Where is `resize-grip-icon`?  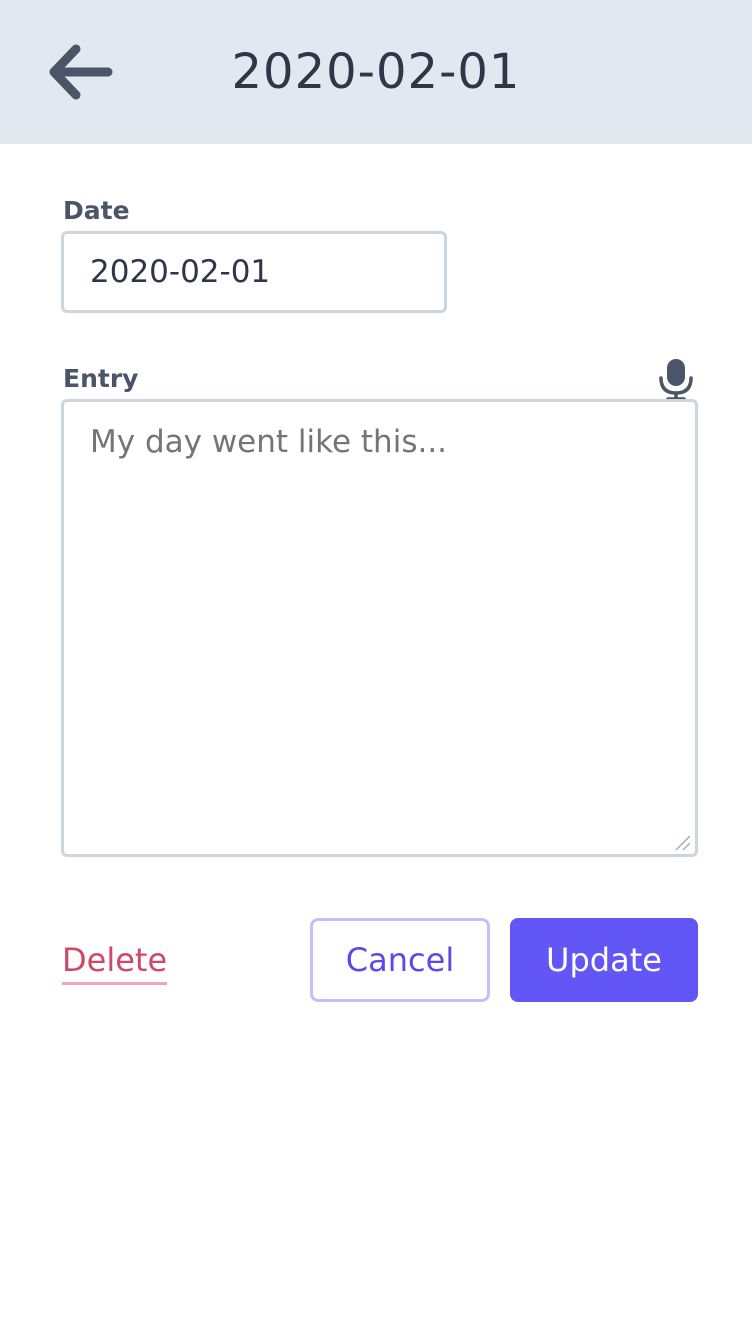 resize-grip-icon is located at coordinates (682, 842).